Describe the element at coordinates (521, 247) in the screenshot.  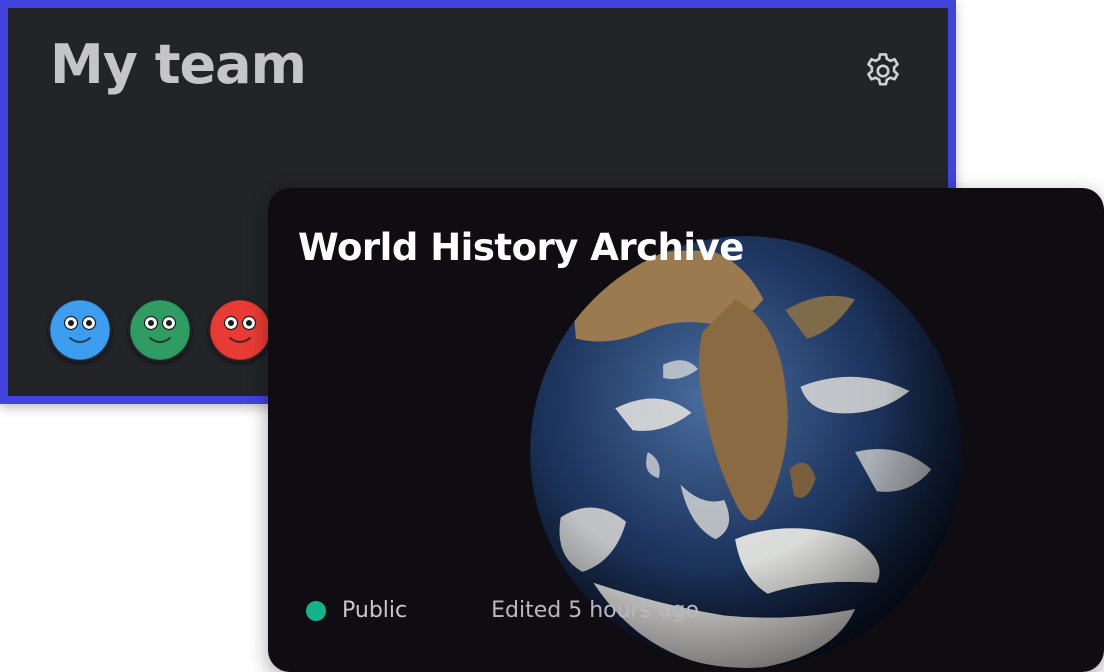
I see `archive-title: World History Archive` at that location.